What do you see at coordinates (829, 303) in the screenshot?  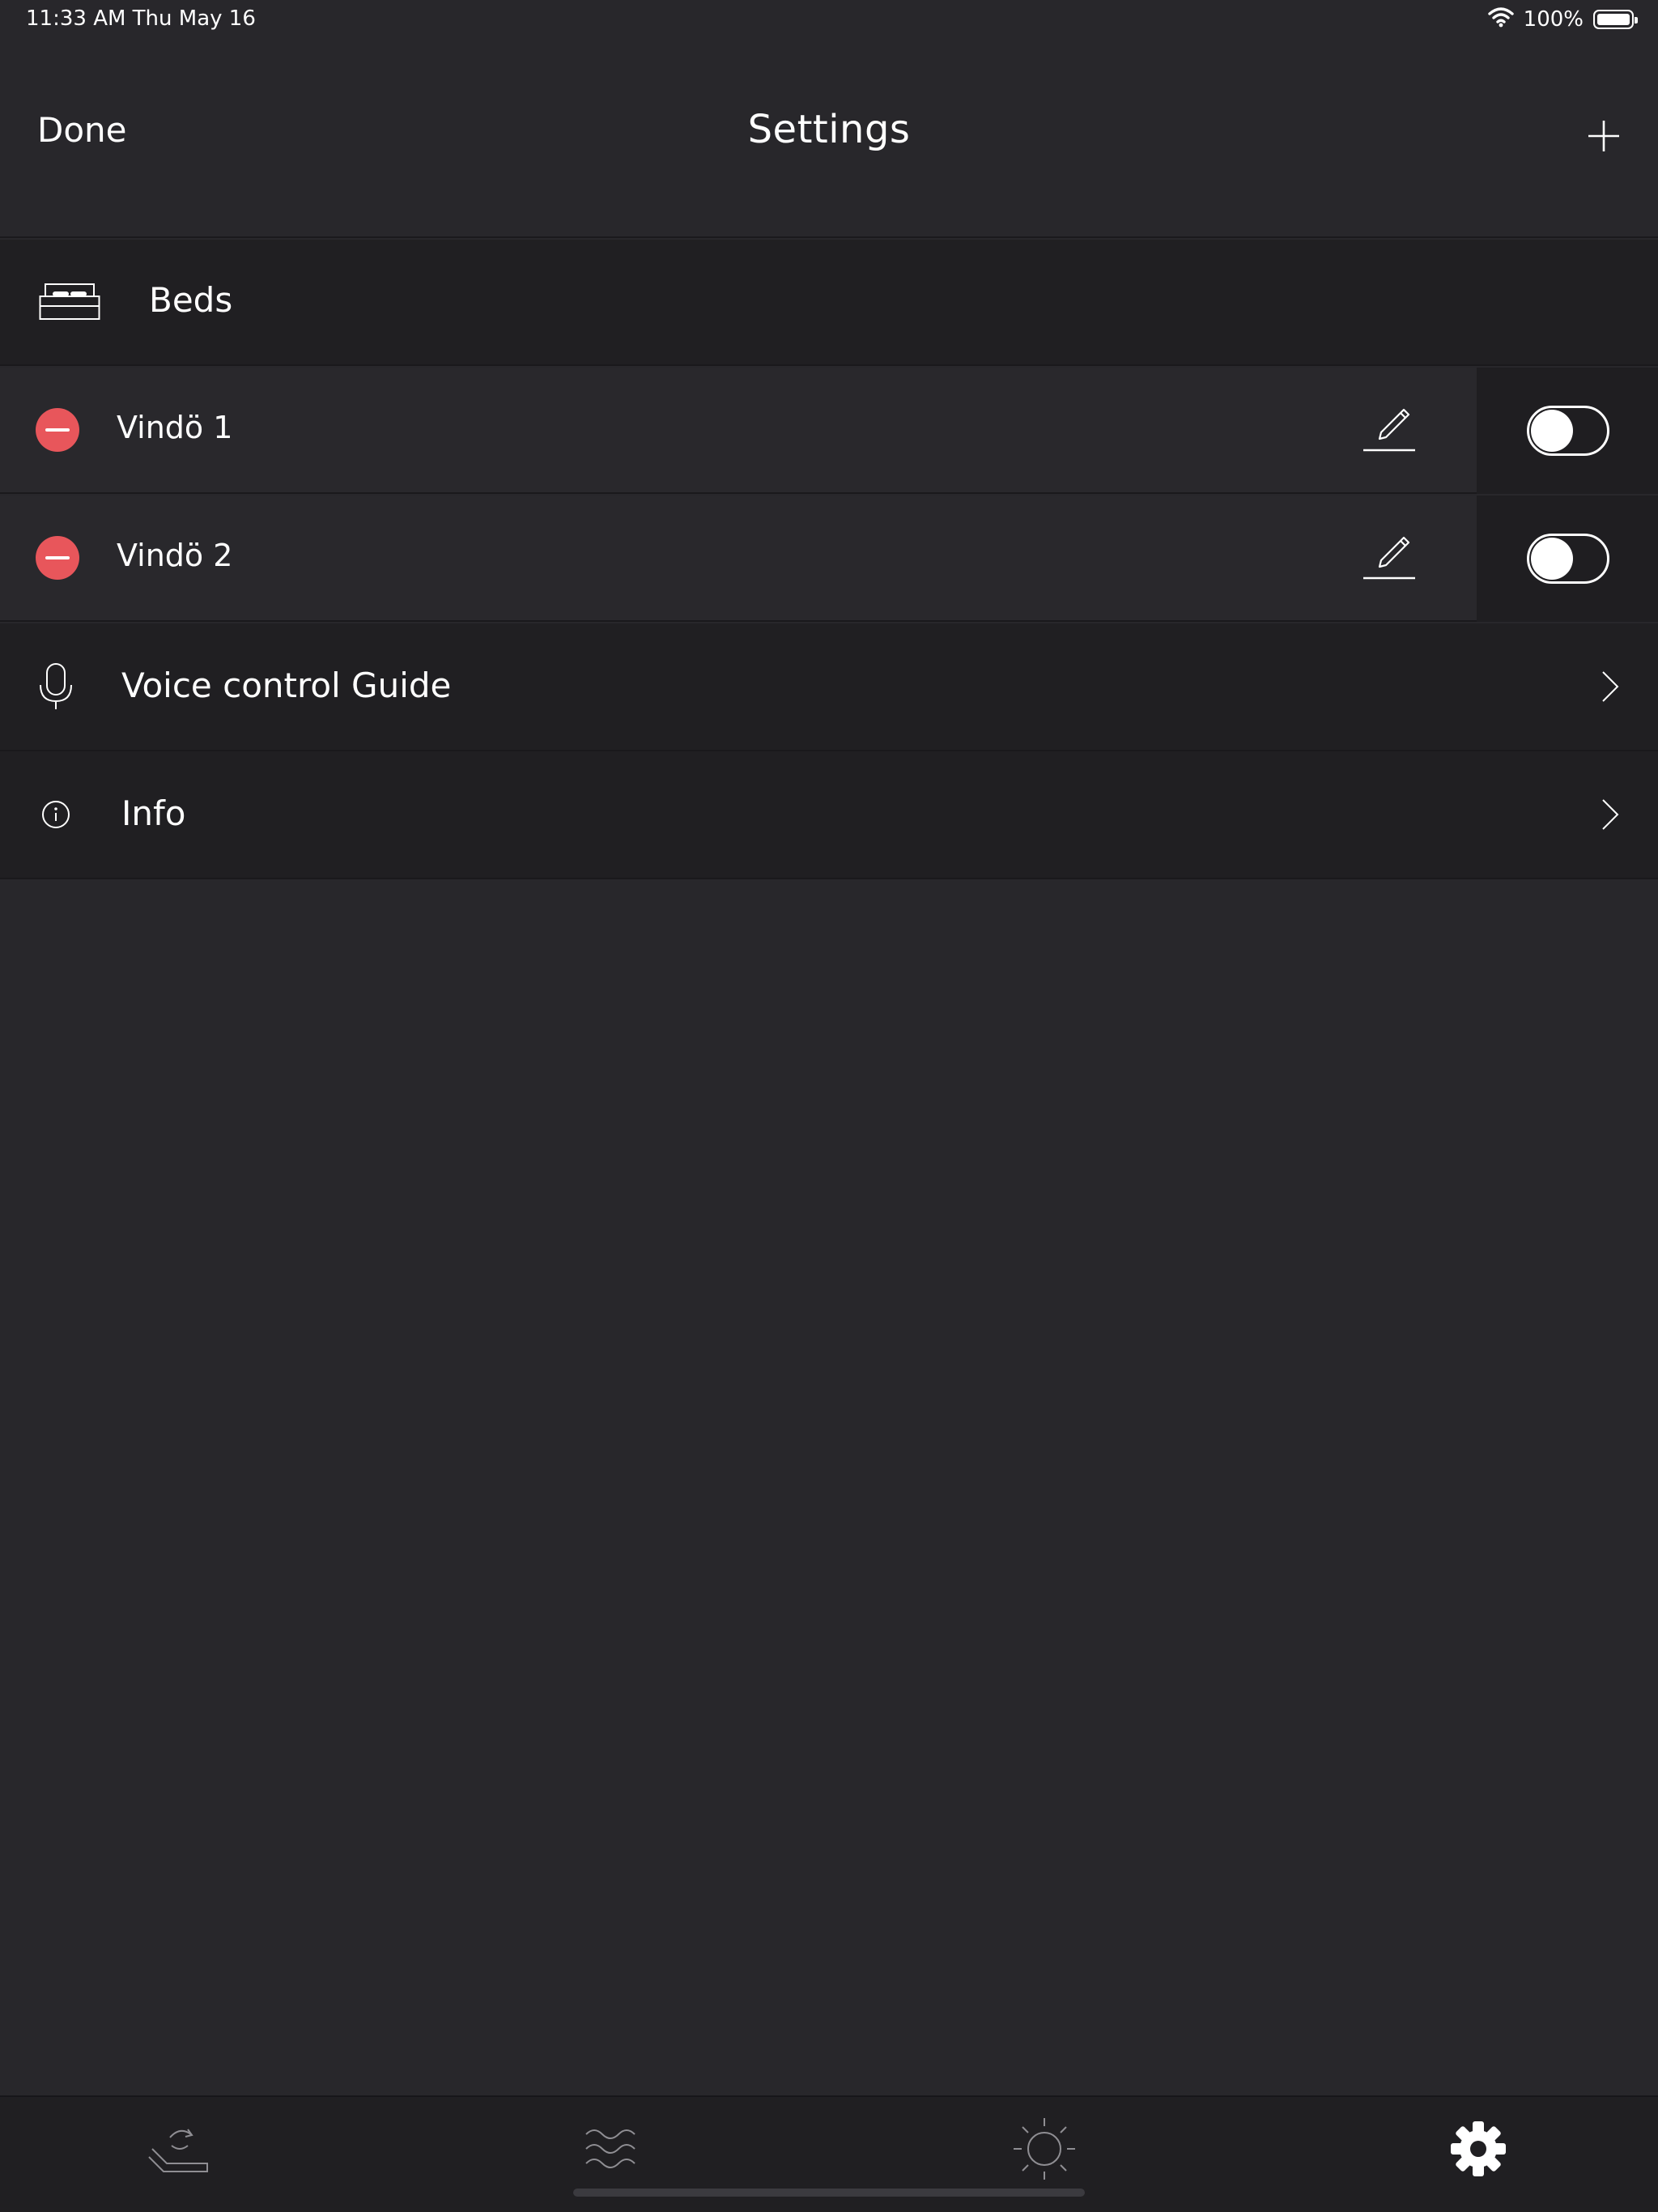 I see `beds-section-header: Beds` at bounding box center [829, 303].